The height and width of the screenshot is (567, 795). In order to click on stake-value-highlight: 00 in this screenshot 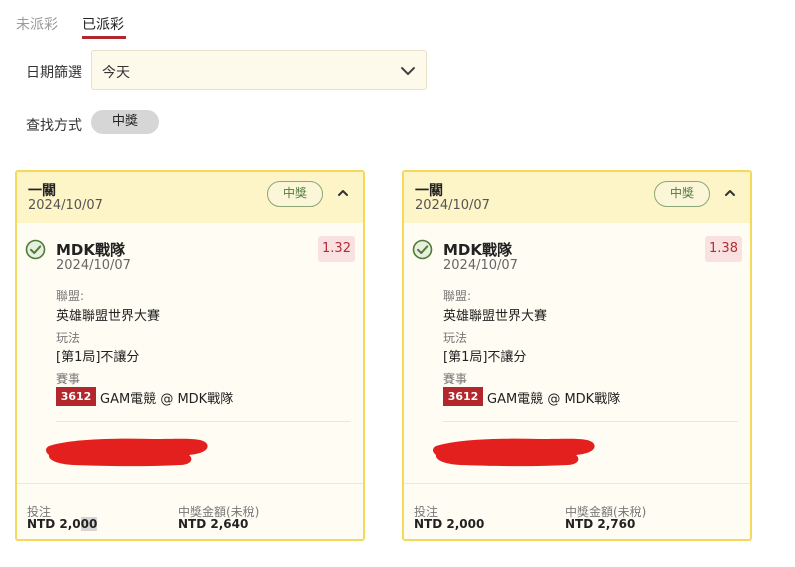, I will do `click(89, 524)`.